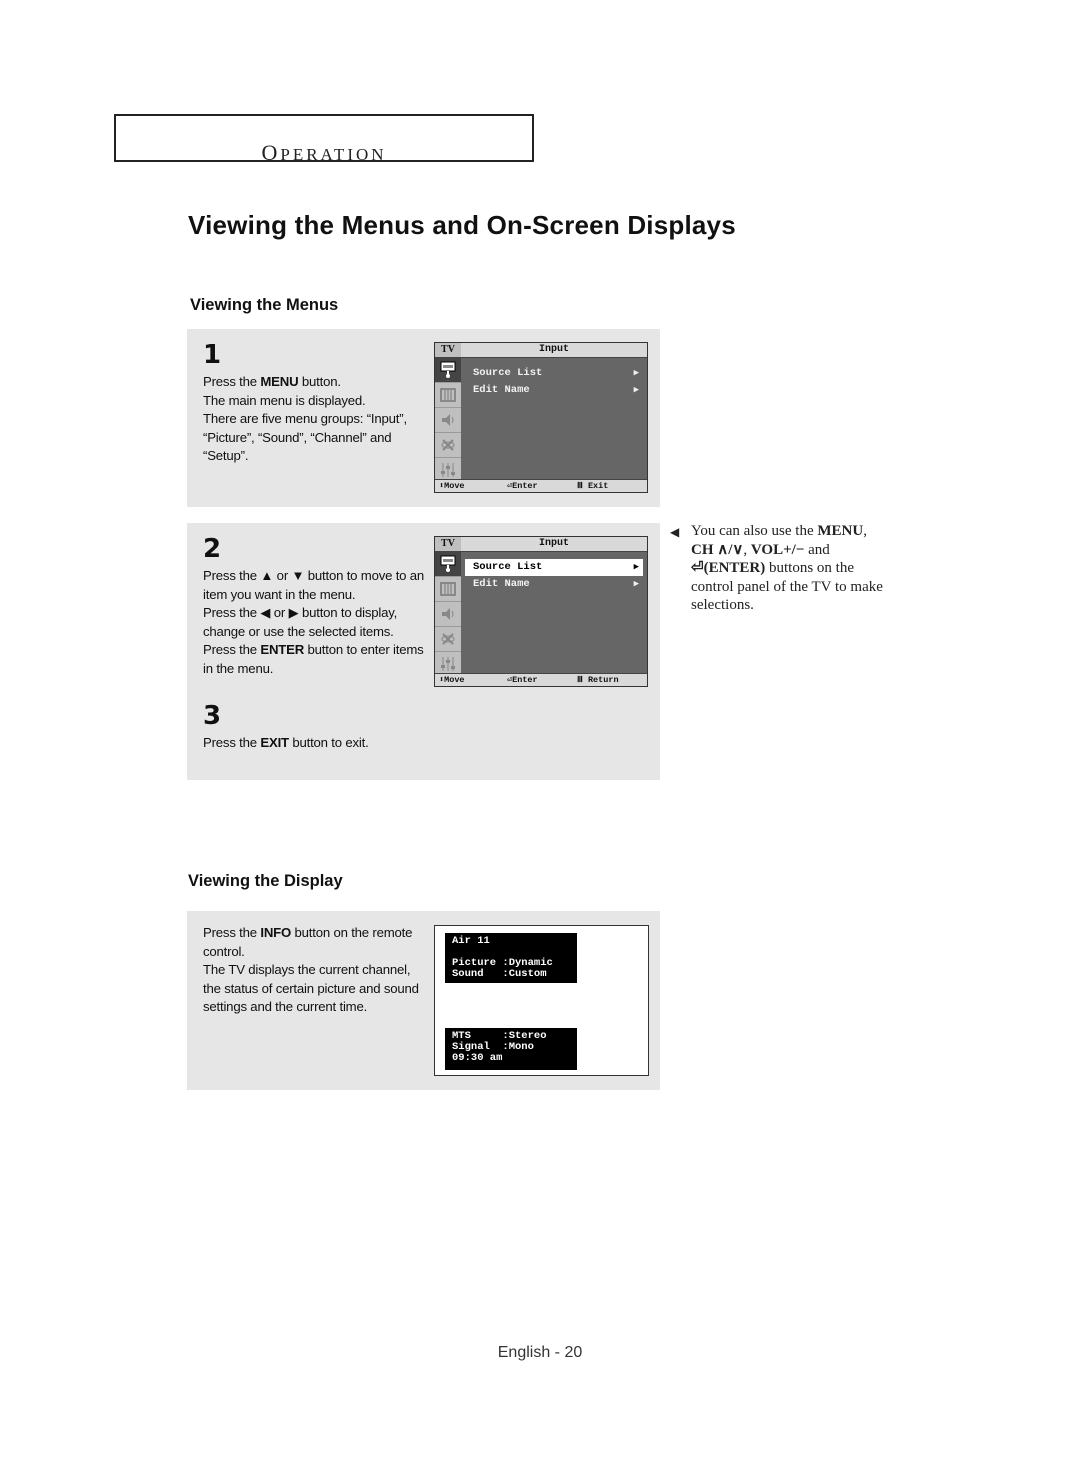 Image resolution: width=1080 pixels, height=1474 pixels. I want to click on button-name: ⏎(ENTER), so click(728, 568).